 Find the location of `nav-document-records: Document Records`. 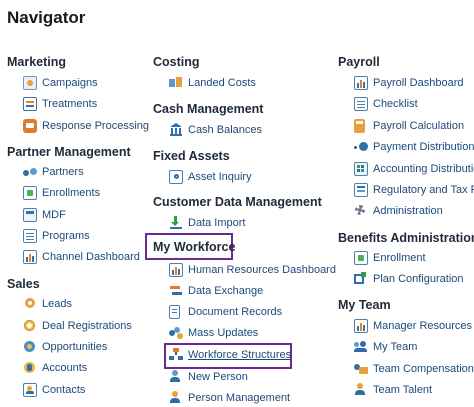

nav-document-records: Document Records is located at coordinates (225, 312).